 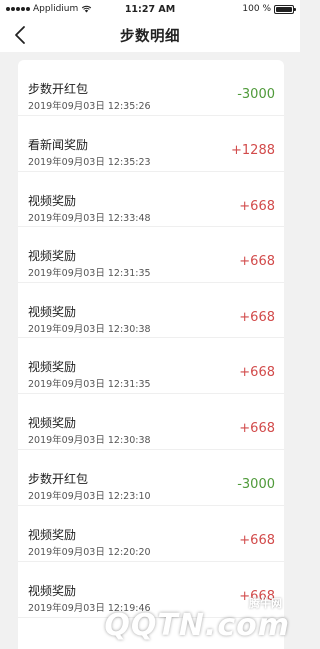 I want to click on record-row: 视频奖励 2019年09月03日 12:20:20 +668, so click(x=151, y=534).